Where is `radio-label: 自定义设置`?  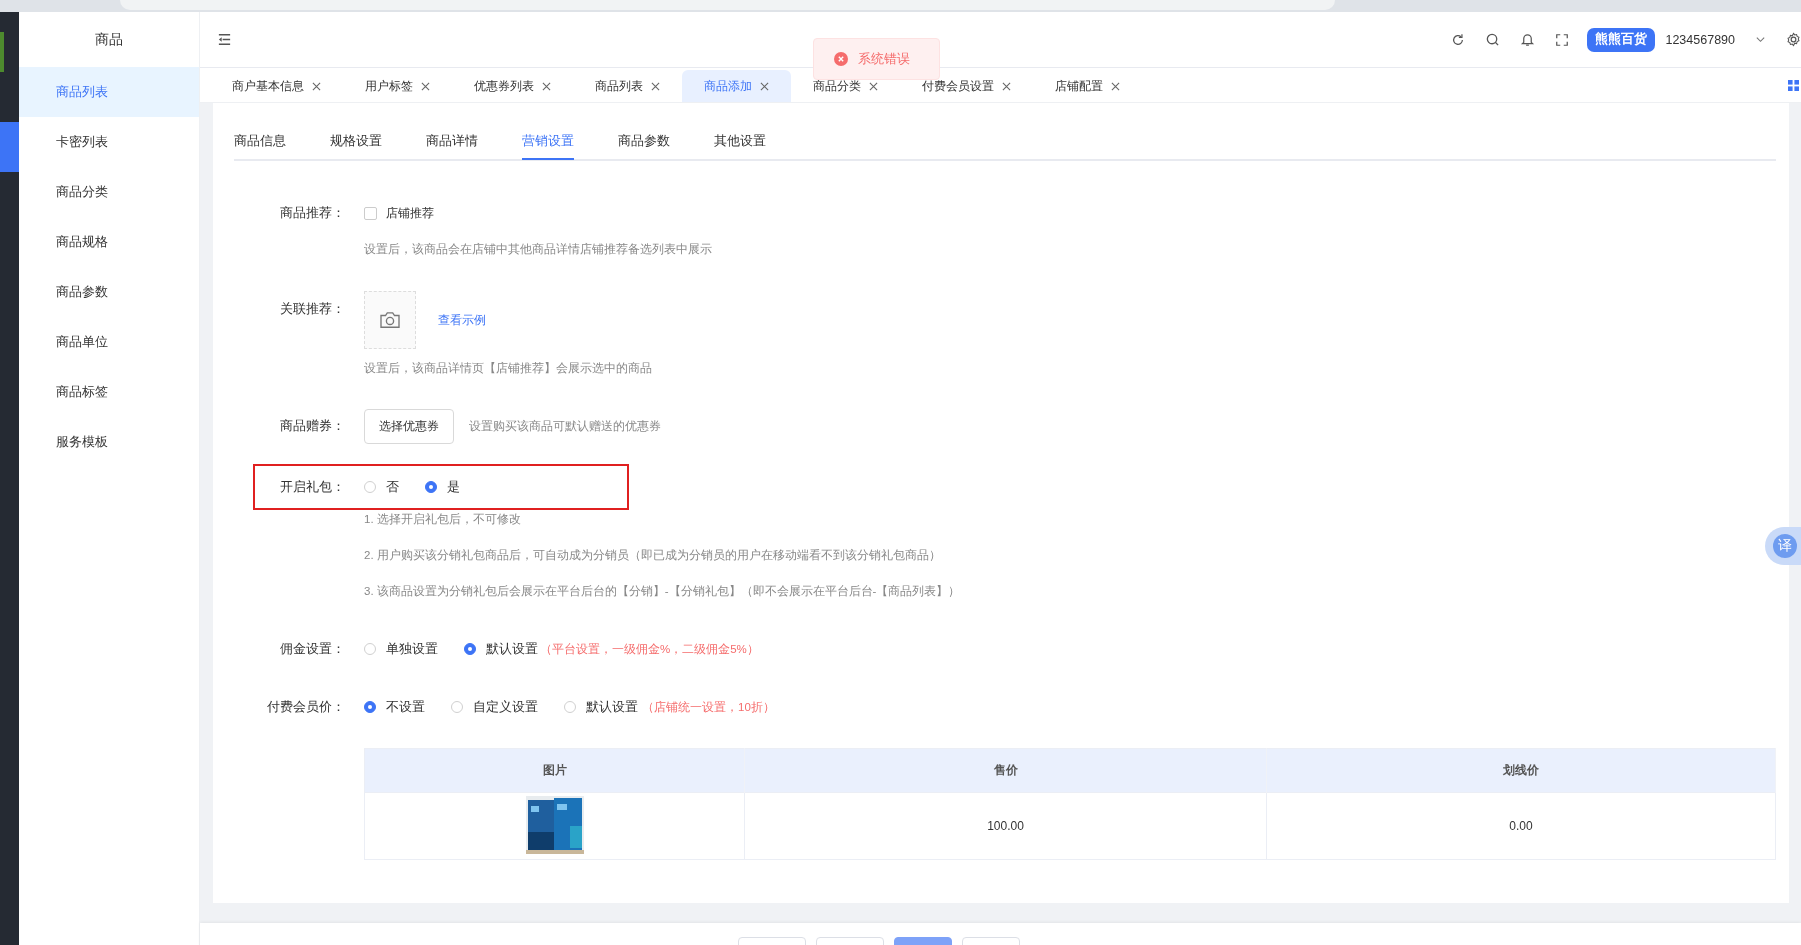
radio-label: 自定义设置 is located at coordinates (505, 707).